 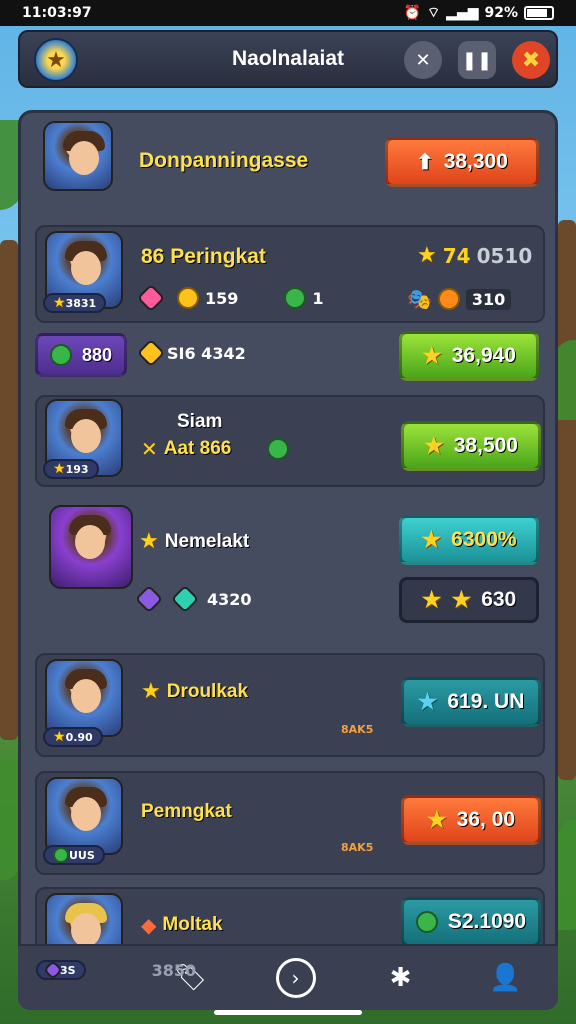 What do you see at coordinates (71, 469) in the screenshot?
I see `avatar-level-tag: ★ 193` at bounding box center [71, 469].